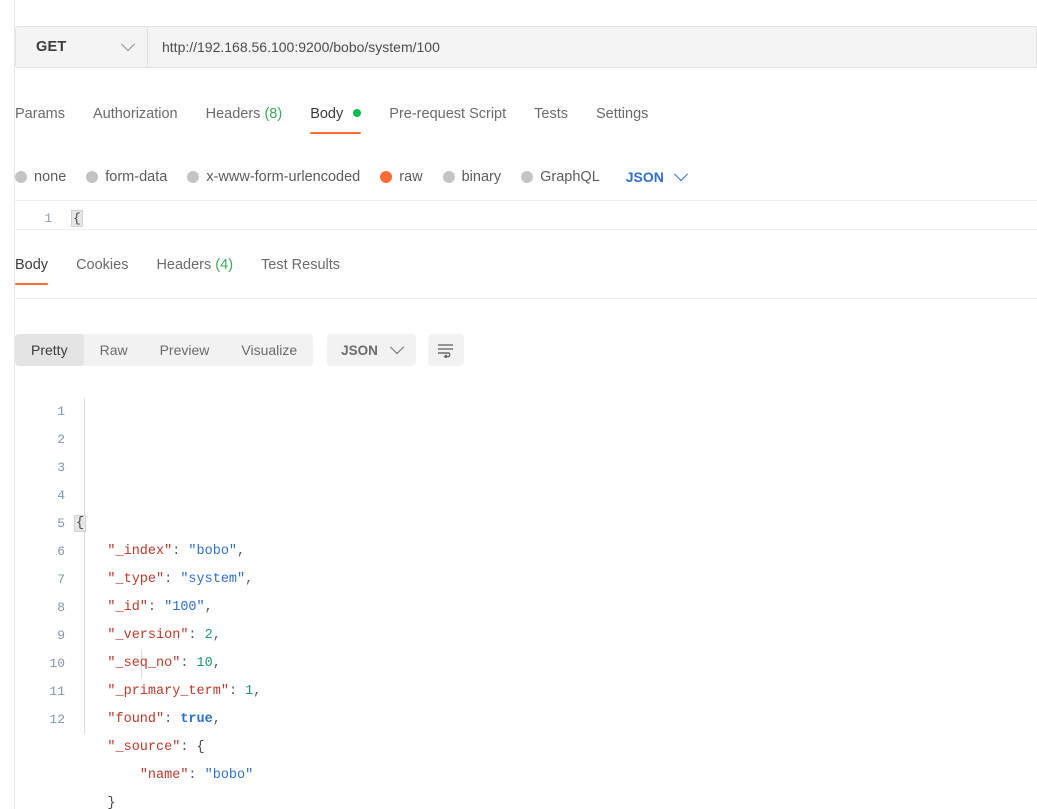 Image resolution: width=1037 pixels, height=809 pixels. I want to click on response-view-mode-group: Pretty Raw Preview Visualize, so click(164, 350).